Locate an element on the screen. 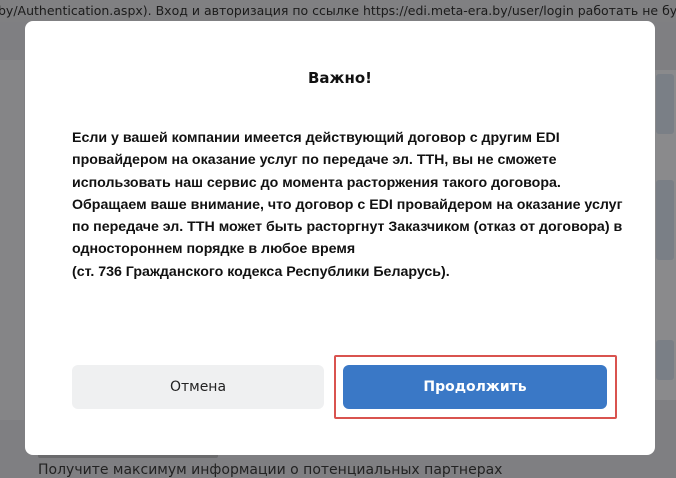 Image resolution: width=676 pixels, height=478 pixels. background-panel-left is located at coordinates (12, 240).